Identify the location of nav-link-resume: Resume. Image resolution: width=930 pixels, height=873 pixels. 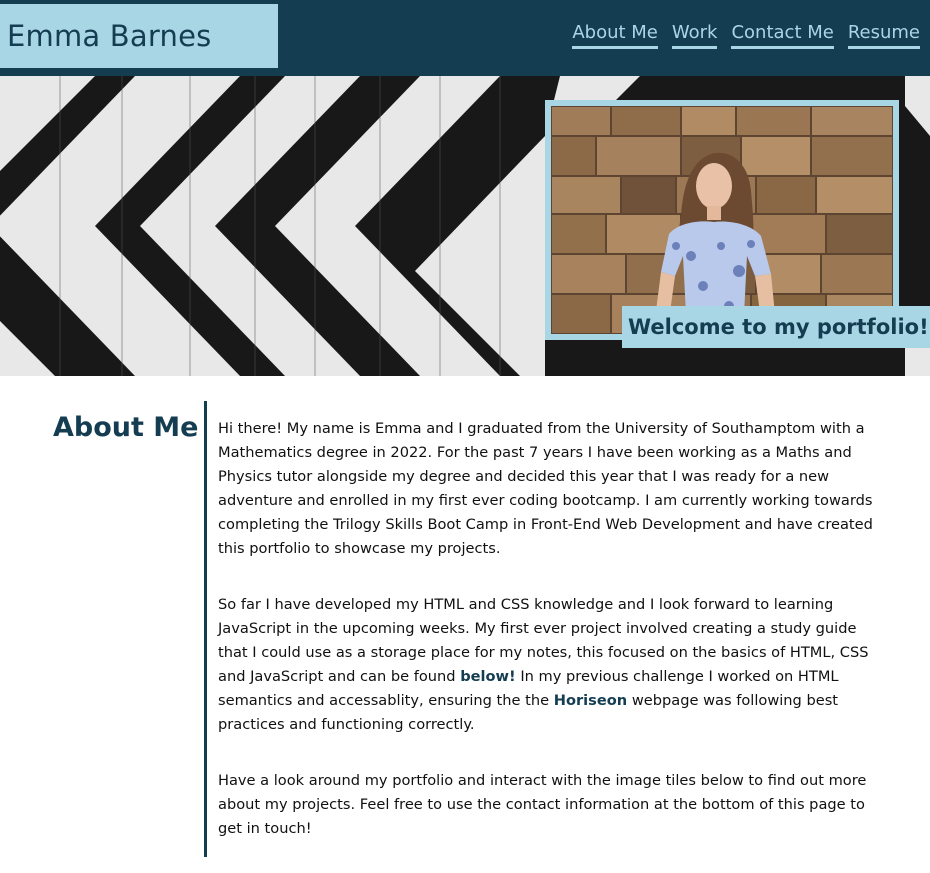
(883, 35).